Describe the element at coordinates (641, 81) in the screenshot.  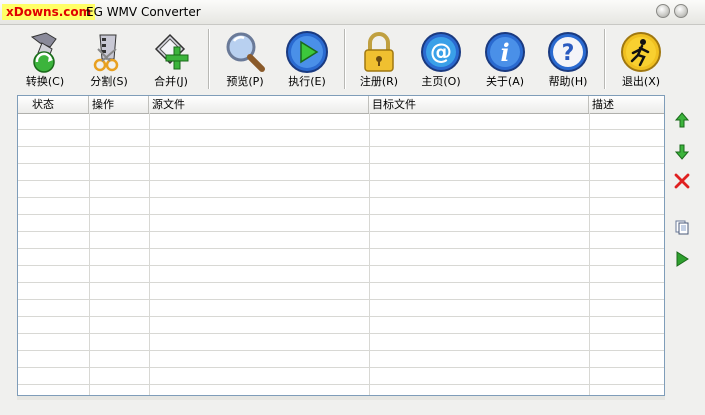
I see `exit-label: 退出(X)` at that location.